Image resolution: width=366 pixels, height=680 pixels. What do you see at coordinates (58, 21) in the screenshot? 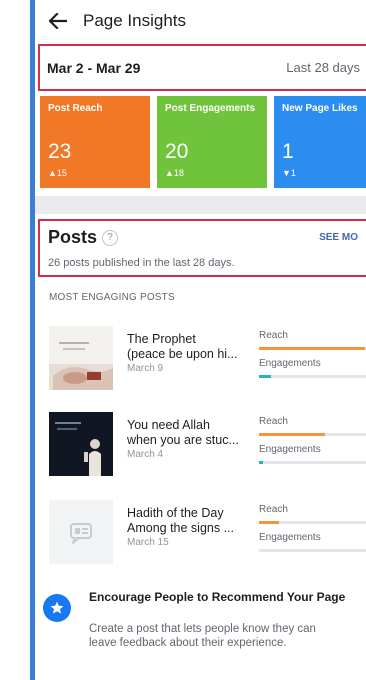
I see `back-arrow-icon` at bounding box center [58, 21].